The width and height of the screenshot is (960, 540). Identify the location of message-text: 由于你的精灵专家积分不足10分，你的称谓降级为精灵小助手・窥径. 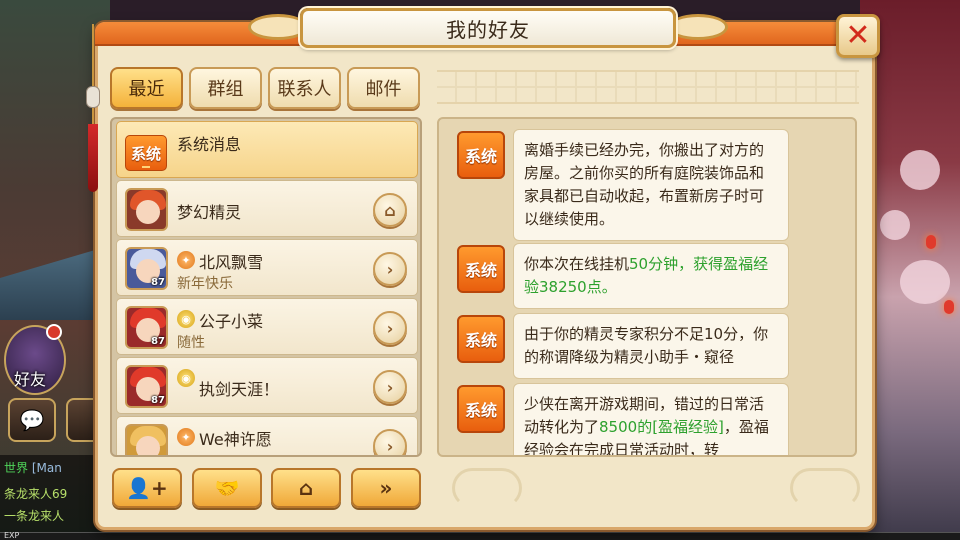
(646, 345).